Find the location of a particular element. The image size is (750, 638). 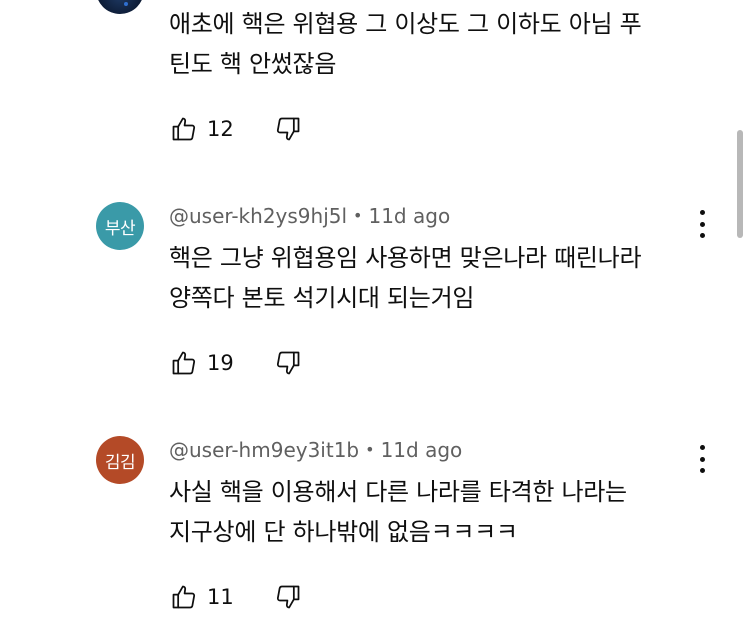

scrollbar is located at coordinates (740, 184).